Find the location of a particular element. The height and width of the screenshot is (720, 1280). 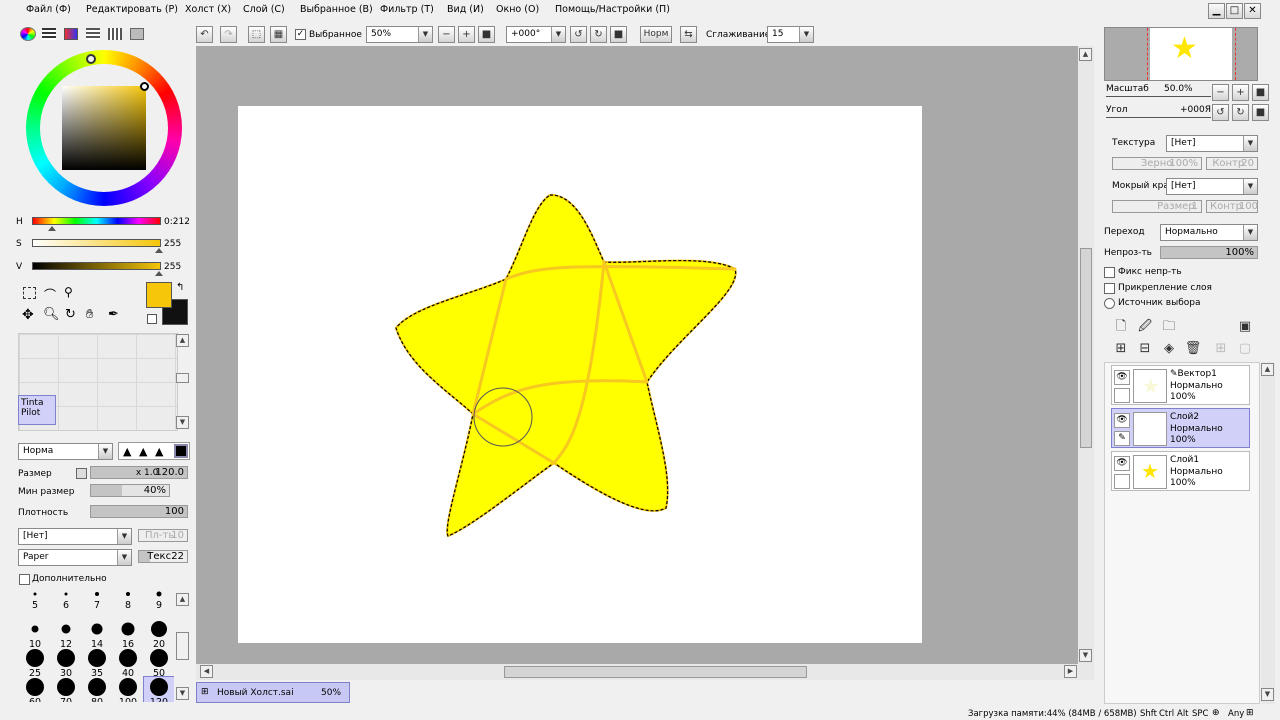

vscroll-up-icon: ▲ is located at coordinates (1085, 54).